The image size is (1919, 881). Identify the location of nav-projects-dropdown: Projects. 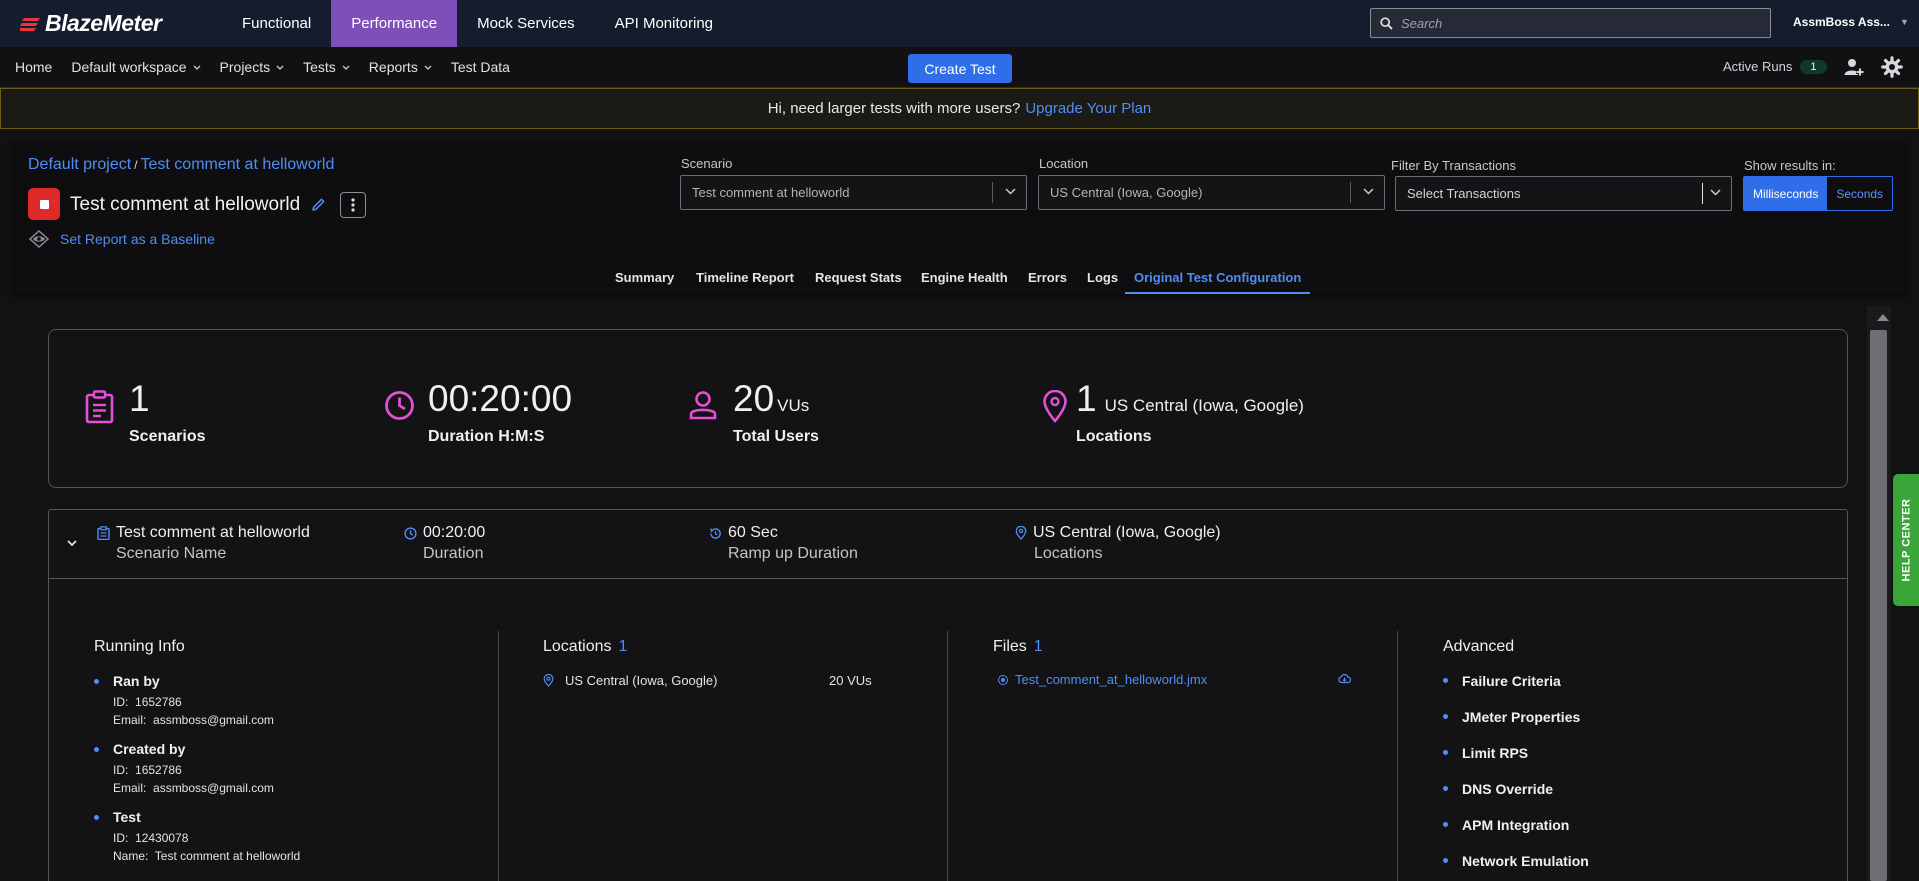
(252, 67).